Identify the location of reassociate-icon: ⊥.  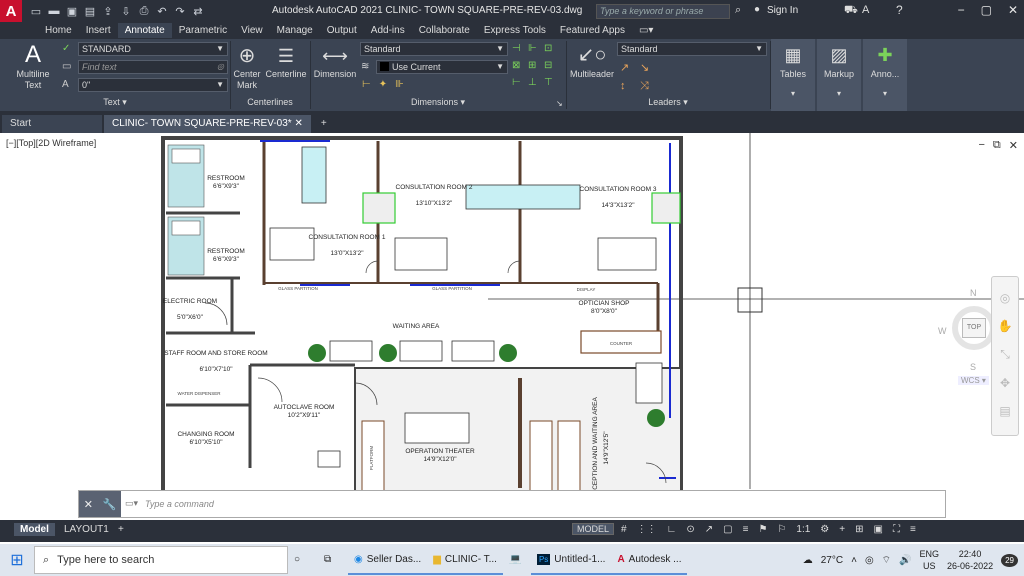
(536, 82).